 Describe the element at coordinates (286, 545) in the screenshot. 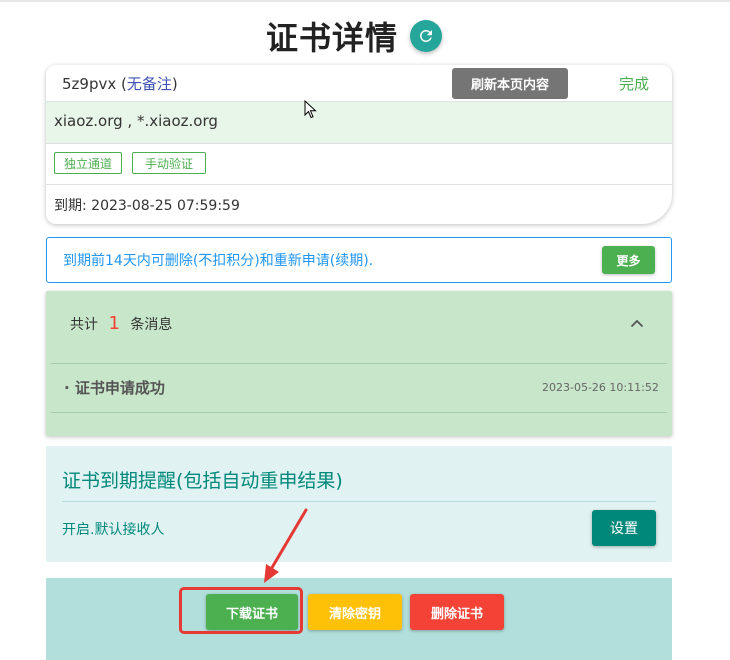

I see `annotation-arrow` at that location.